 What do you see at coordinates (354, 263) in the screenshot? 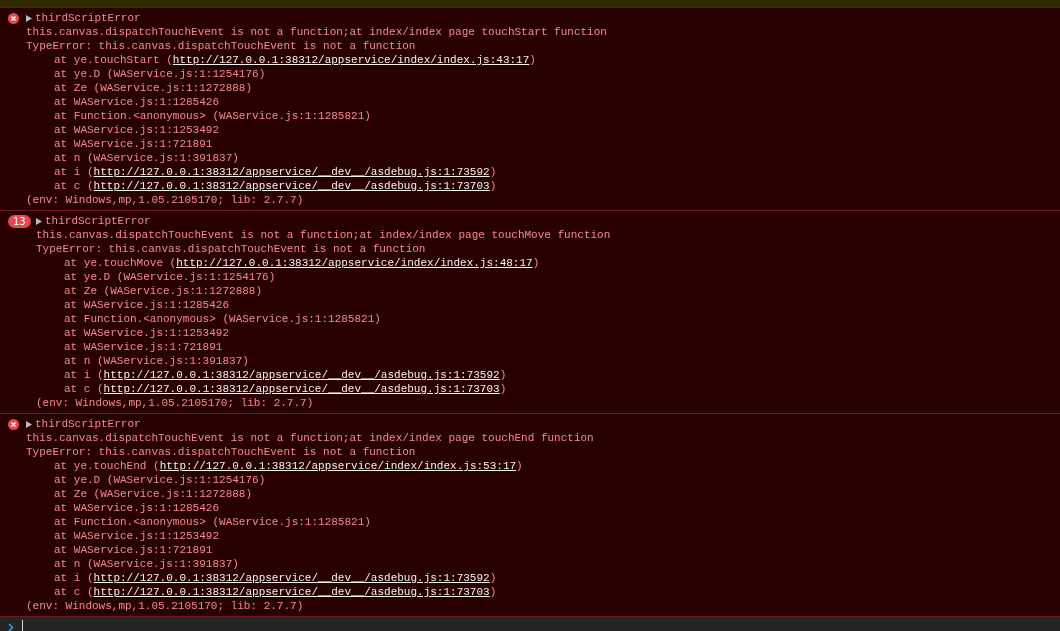
I see `source-link: http://127.0.0.1:38312/appservice/index/index.js:48:17` at bounding box center [354, 263].